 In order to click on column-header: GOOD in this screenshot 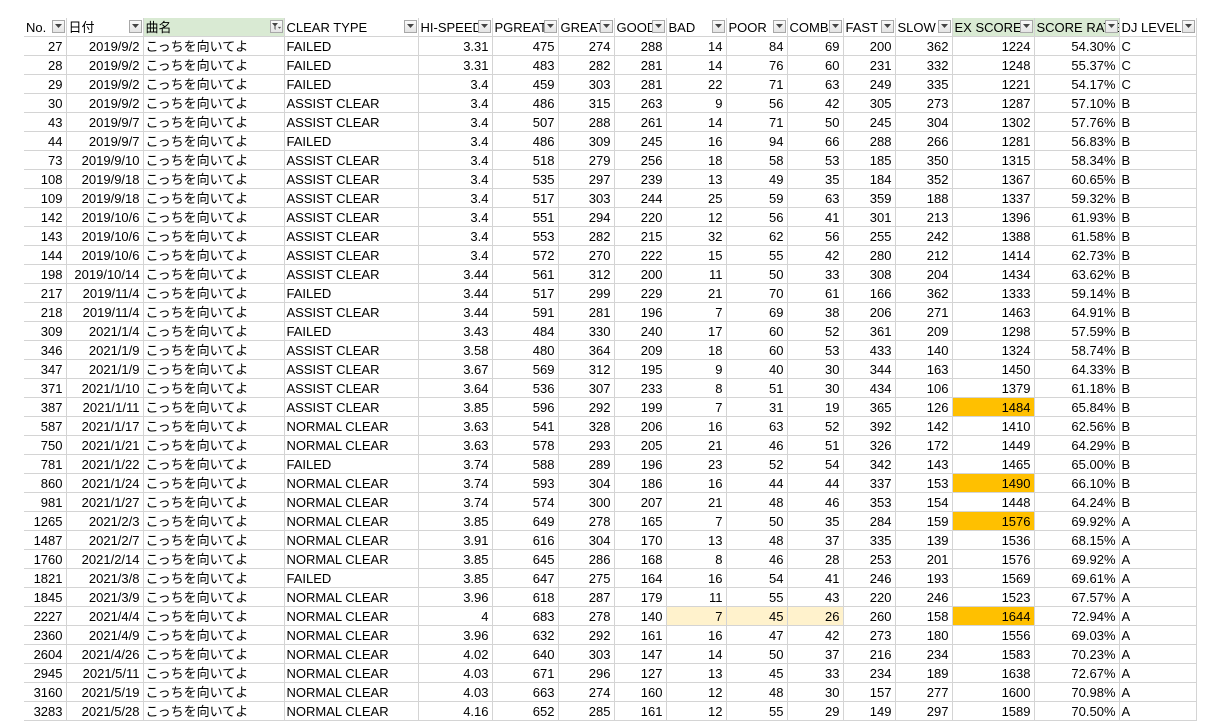, I will do `click(640, 27)`.